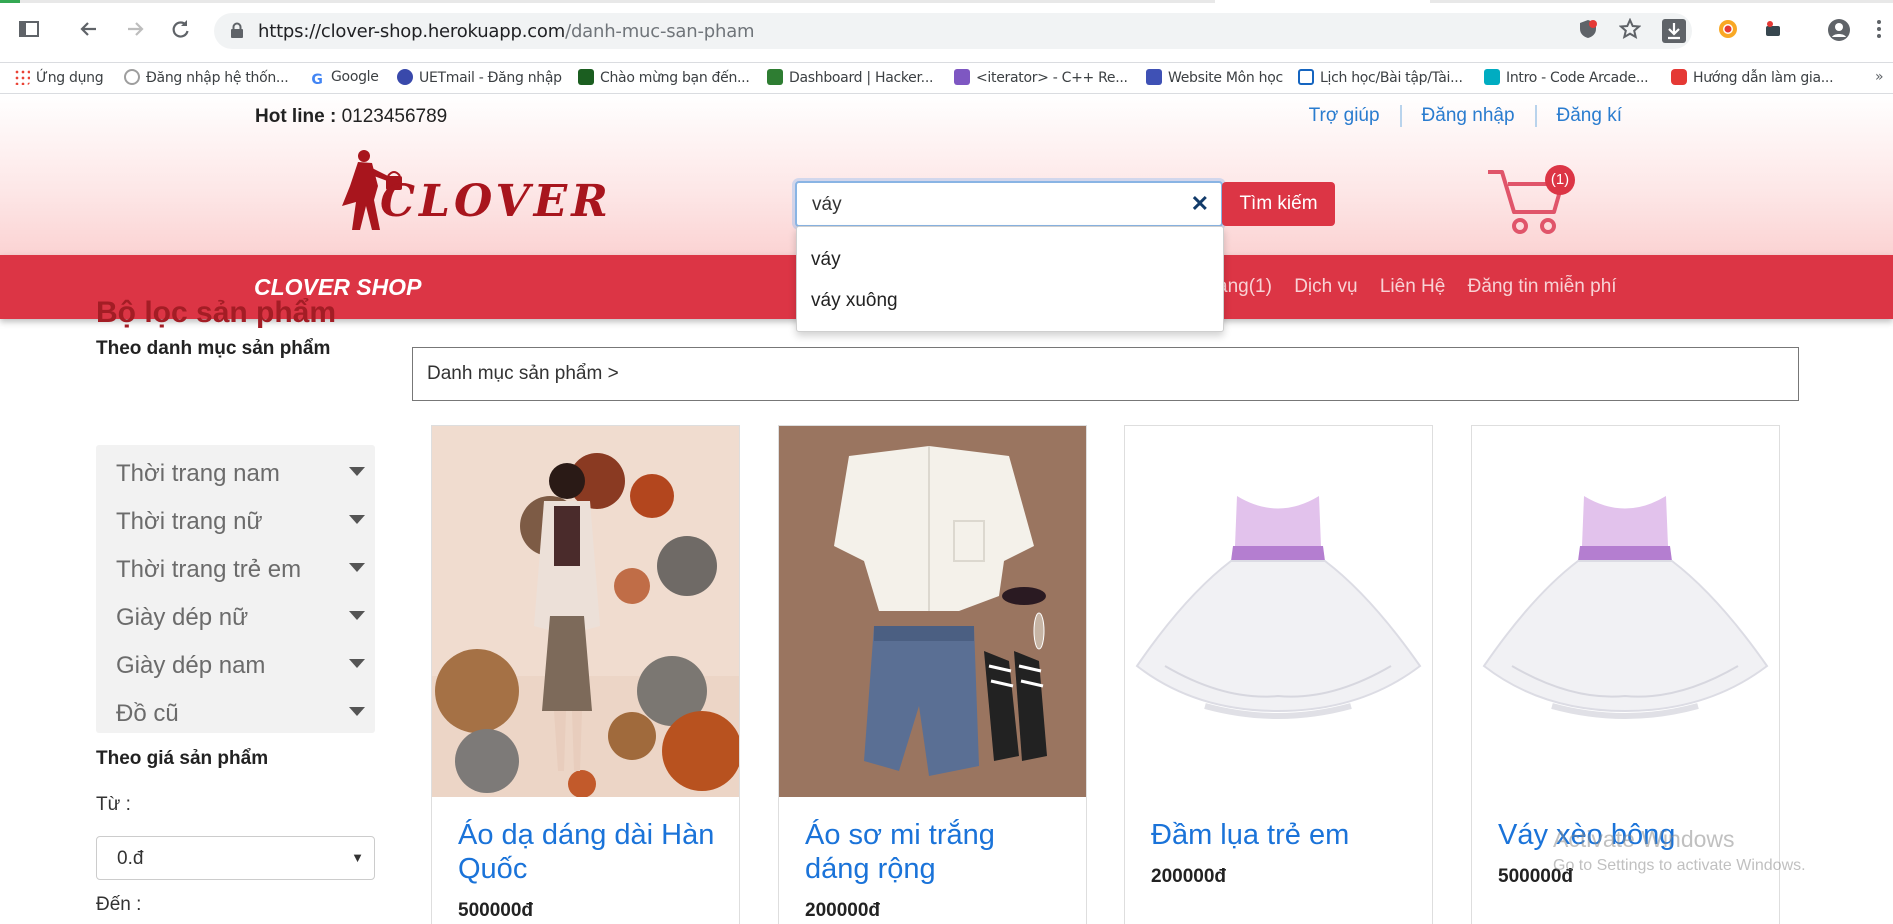 This screenshot has height=924, width=1893. Describe the element at coordinates (180, 31) in the screenshot. I see `reload-icon` at that location.